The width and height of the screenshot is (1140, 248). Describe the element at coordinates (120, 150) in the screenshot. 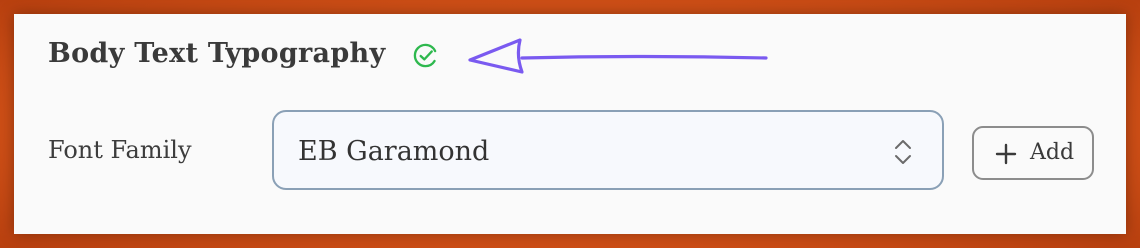

I see `font-family-label: Font Family` at that location.